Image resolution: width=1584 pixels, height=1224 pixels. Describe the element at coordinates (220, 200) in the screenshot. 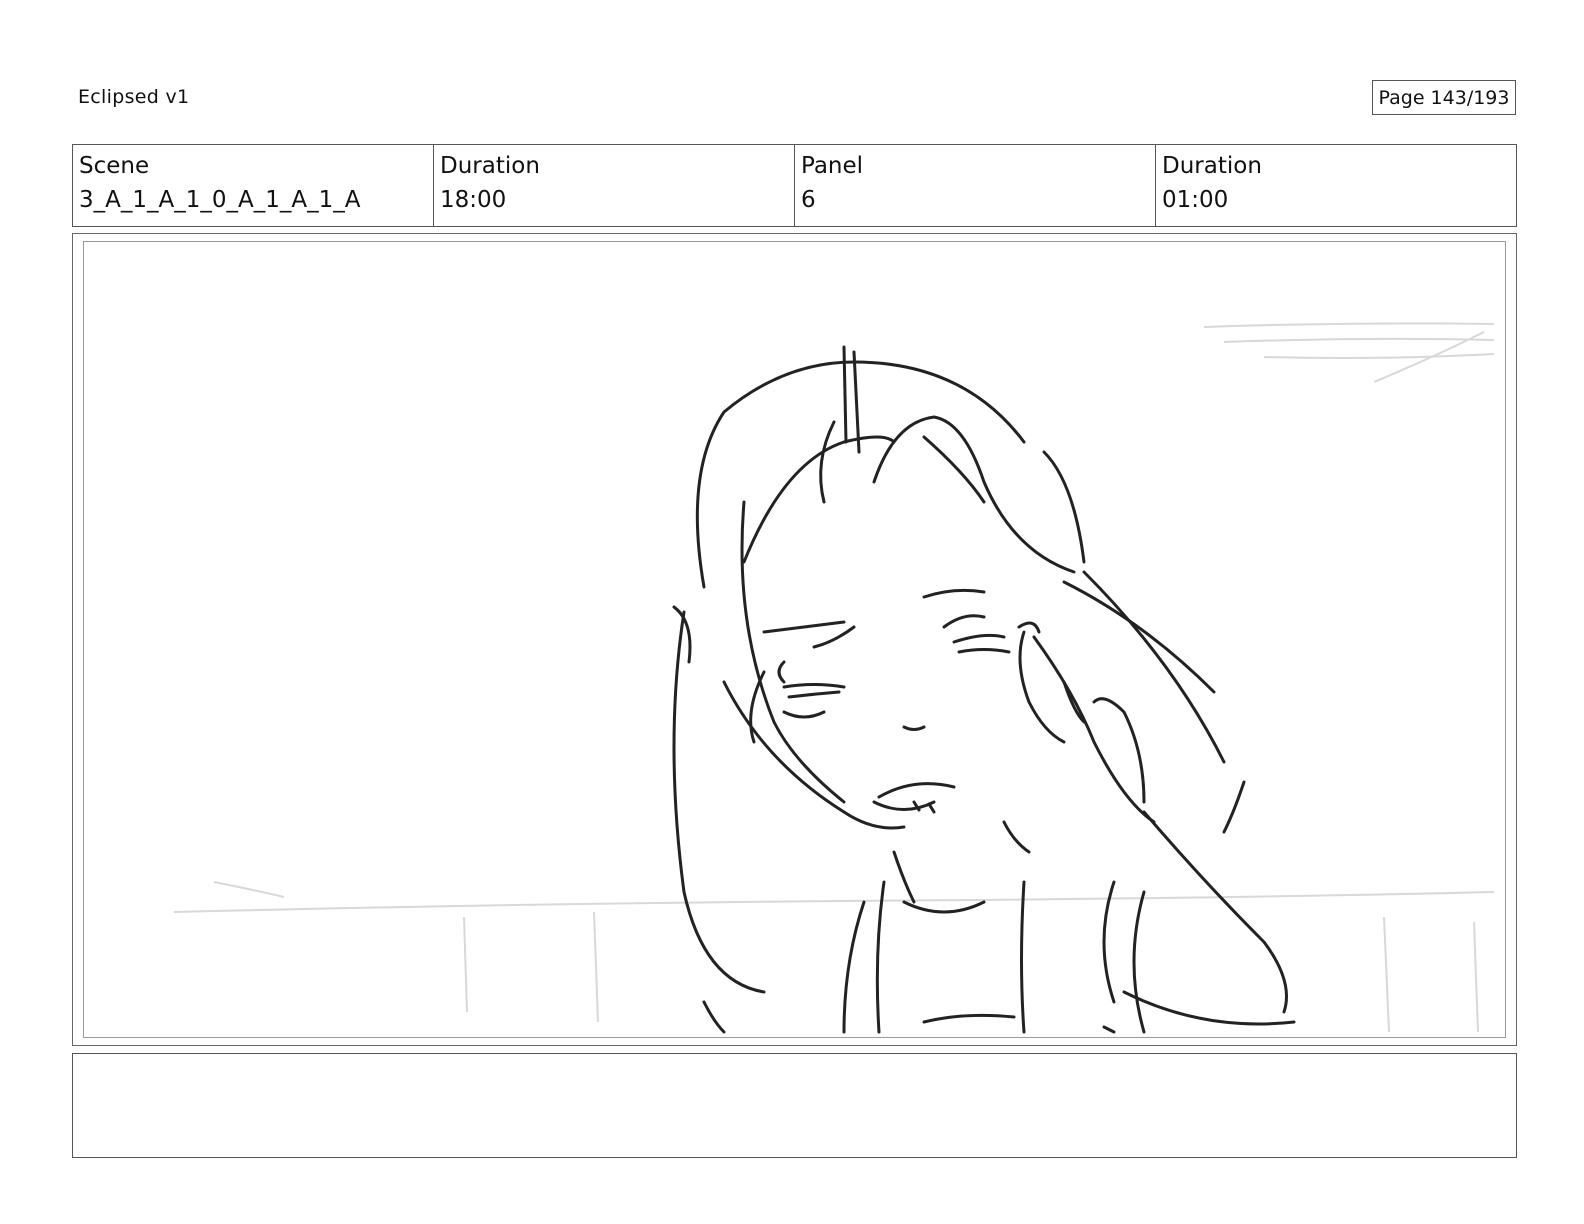

I see `scene-value: 3_A_1_A_1_0_A_1_A_1_A` at that location.